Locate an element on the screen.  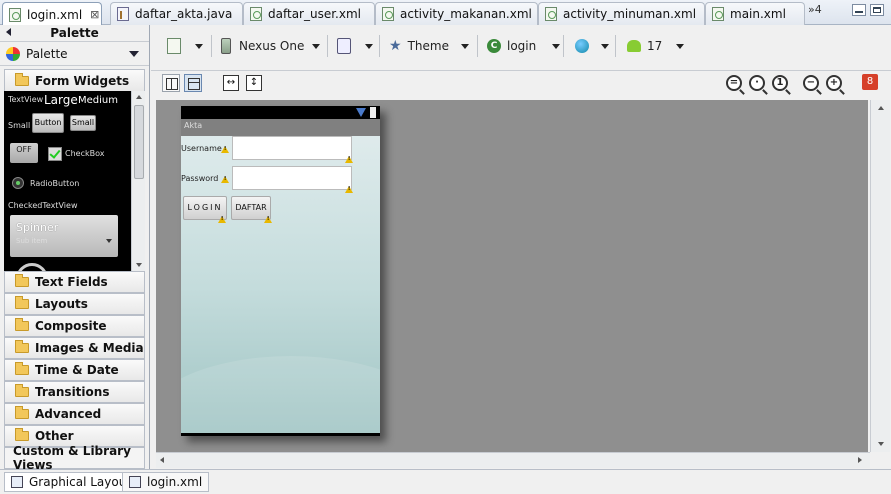
api-level-dropdown: 17 is located at coordinates (656, 46).